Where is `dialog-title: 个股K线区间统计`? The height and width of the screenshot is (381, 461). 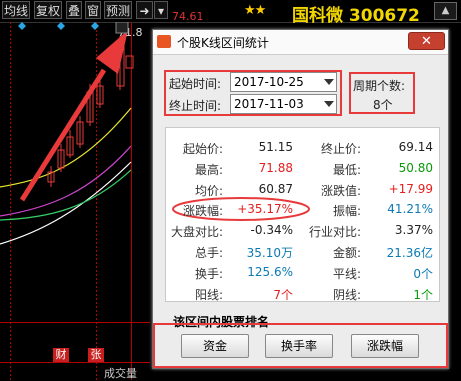 dialog-title: 个股K线区间统计 is located at coordinates (223, 43).